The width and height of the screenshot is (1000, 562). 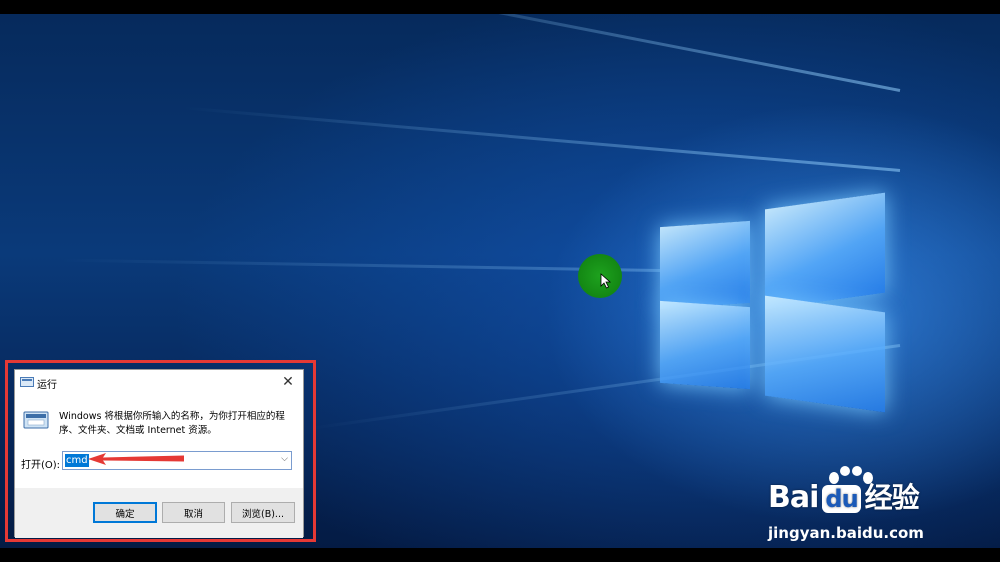 I want to click on letterbox-bottom, so click(x=500, y=555).